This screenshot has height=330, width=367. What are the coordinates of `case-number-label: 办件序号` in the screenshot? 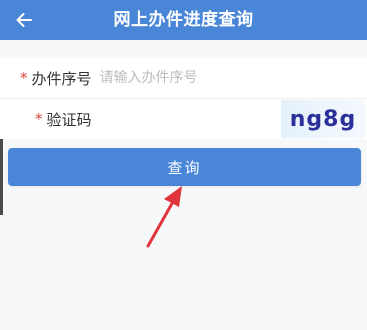 It's located at (61, 78).